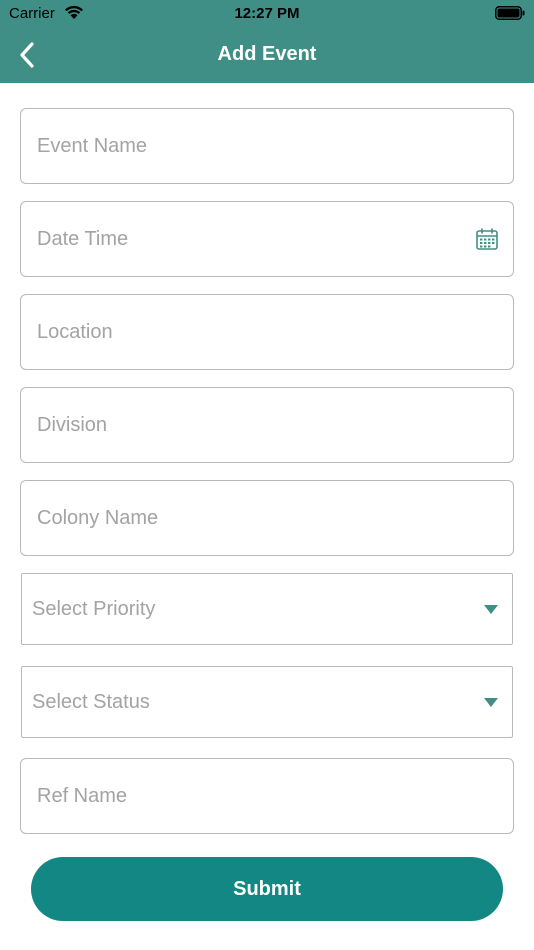 The width and height of the screenshot is (534, 950). I want to click on colony-name-input, so click(267, 518).